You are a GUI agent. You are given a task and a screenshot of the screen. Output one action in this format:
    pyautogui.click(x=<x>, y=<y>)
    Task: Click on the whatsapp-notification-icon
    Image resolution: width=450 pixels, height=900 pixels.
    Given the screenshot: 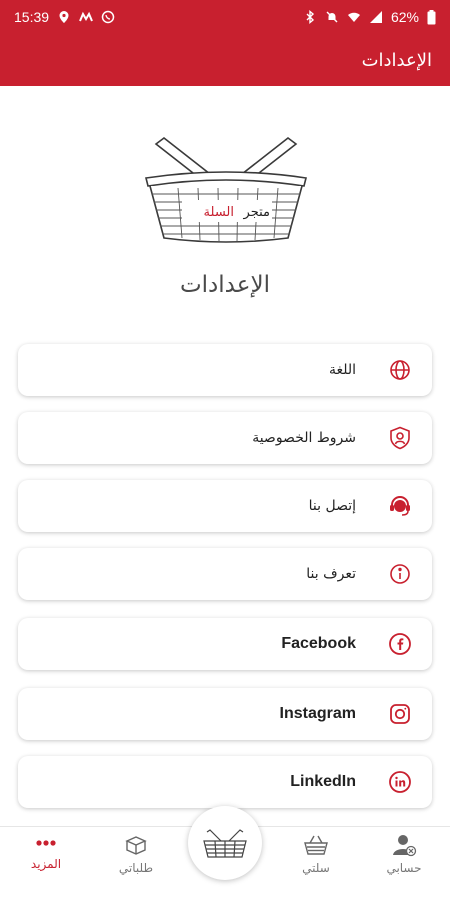 What is the action you would take?
    pyautogui.click(x=108, y=17)
    